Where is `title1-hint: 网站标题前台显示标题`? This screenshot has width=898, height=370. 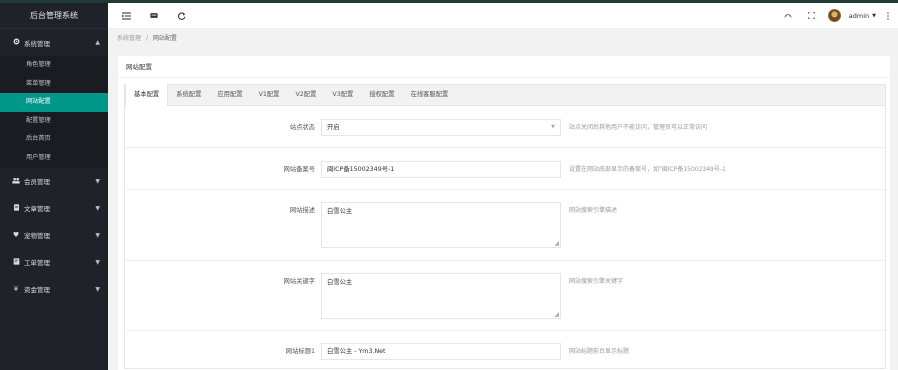 title1-hint: 网站标题前台显示标题 is located at coordinates (599, 351).